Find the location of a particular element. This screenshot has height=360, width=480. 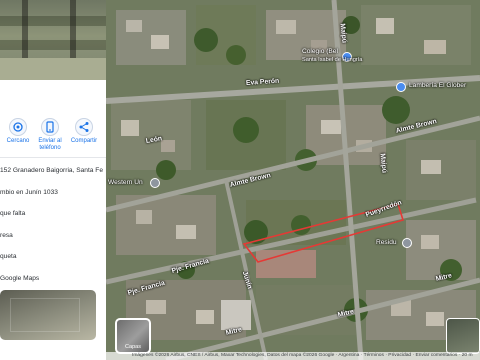

send-to-phone-label: Enviar al teléfono is located at coordinates (50, 144).